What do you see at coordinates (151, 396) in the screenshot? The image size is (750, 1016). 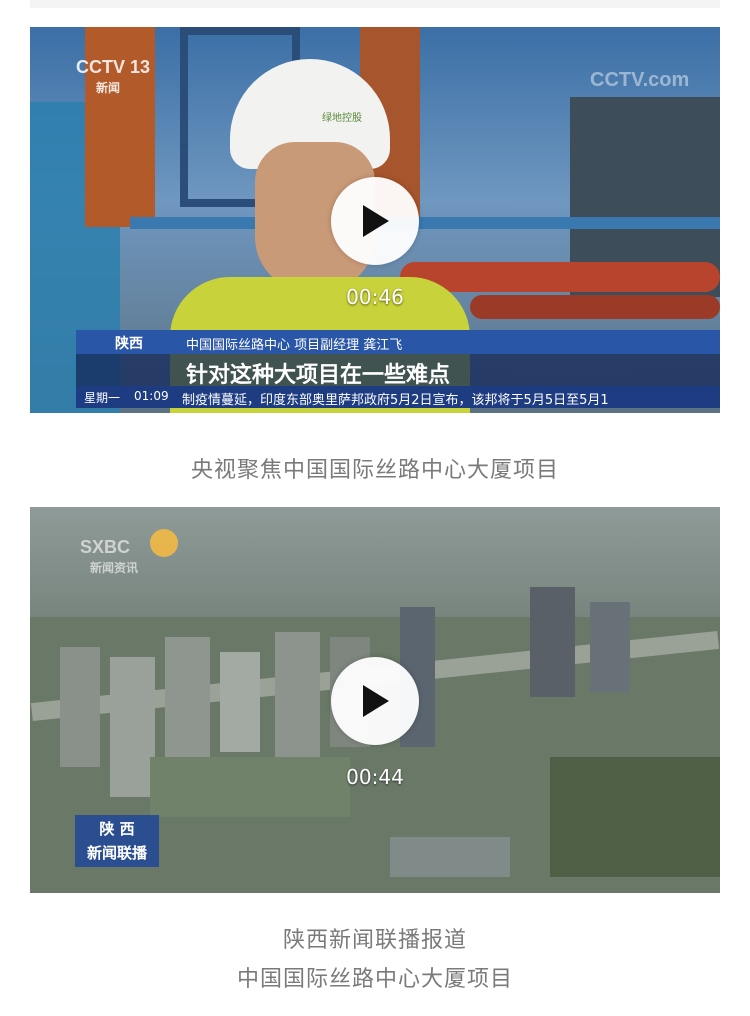 I see `clock: 01:09` at bounding box center [151, 396].